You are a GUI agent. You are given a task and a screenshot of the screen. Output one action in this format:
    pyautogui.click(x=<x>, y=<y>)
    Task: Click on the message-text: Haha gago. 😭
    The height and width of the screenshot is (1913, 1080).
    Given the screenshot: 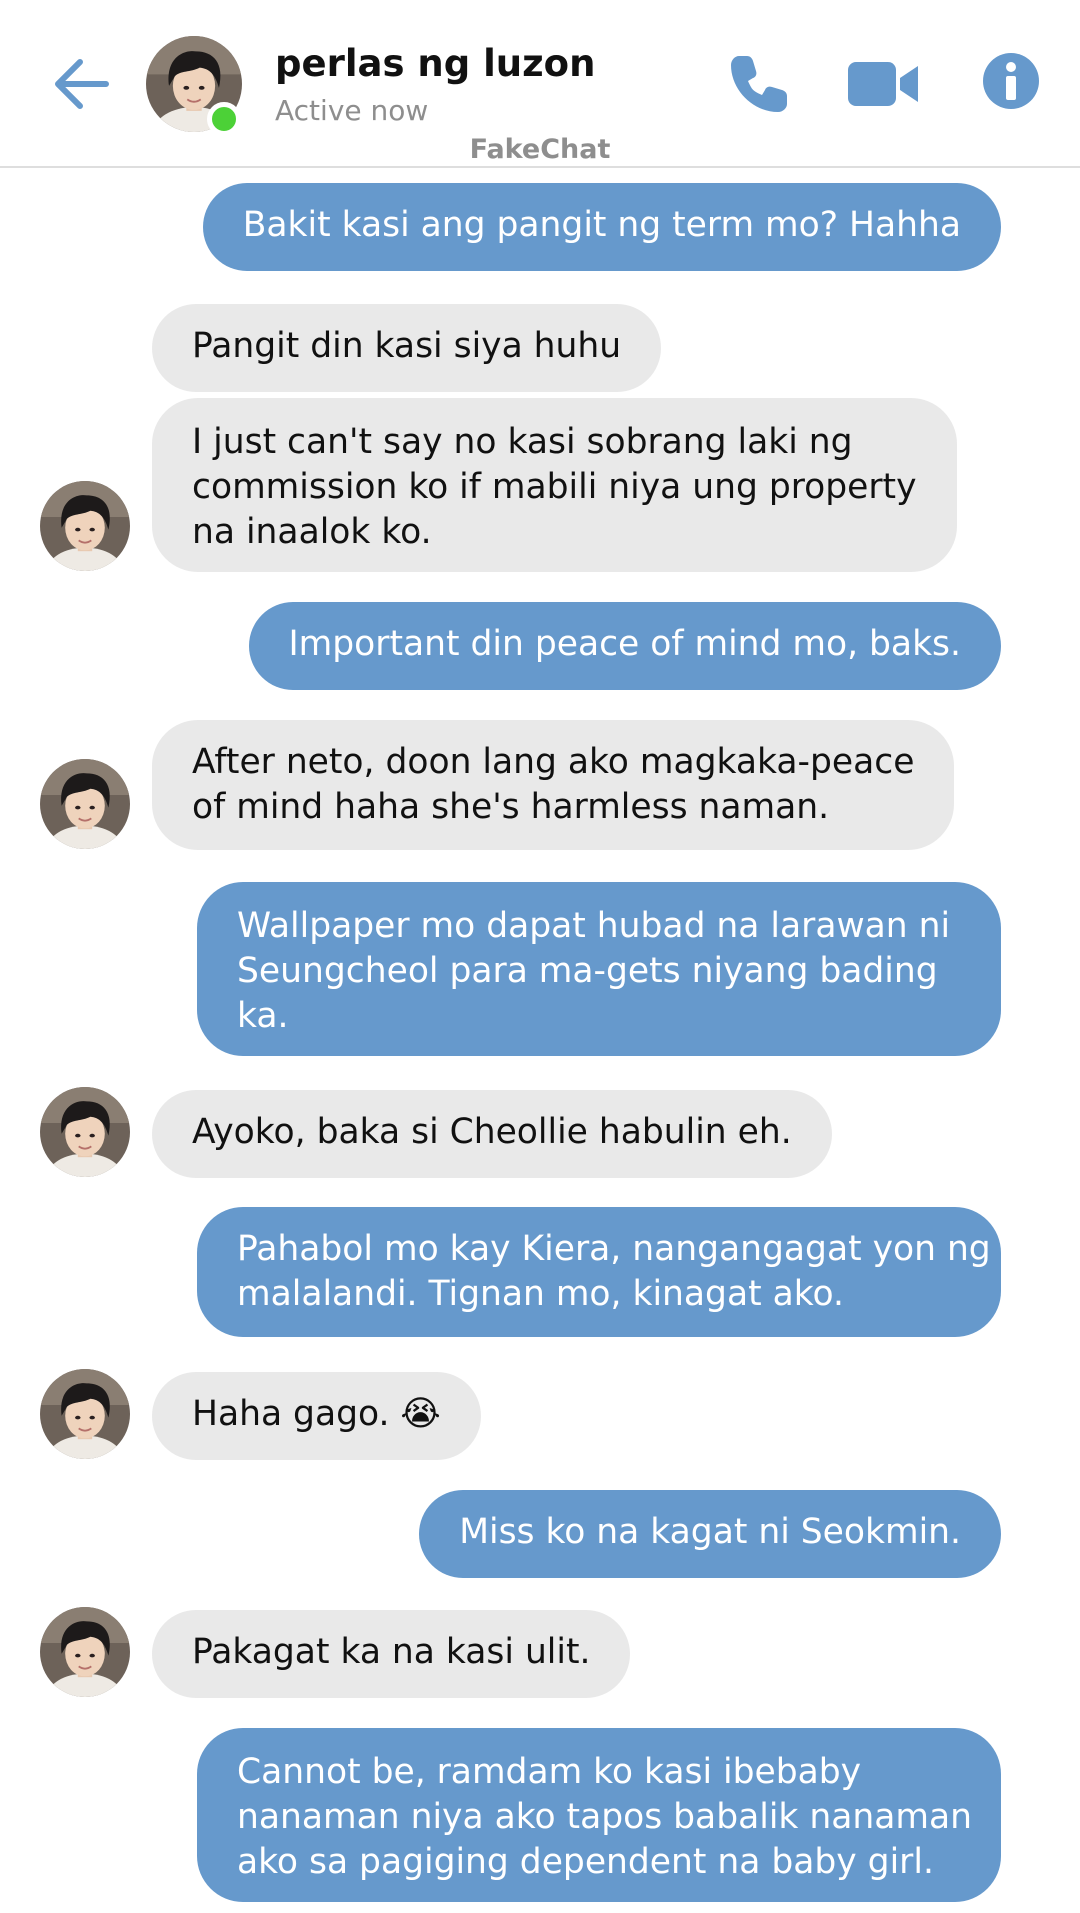 What is the action you would take?
    pyautogui.click(x=316, y=1414)
    